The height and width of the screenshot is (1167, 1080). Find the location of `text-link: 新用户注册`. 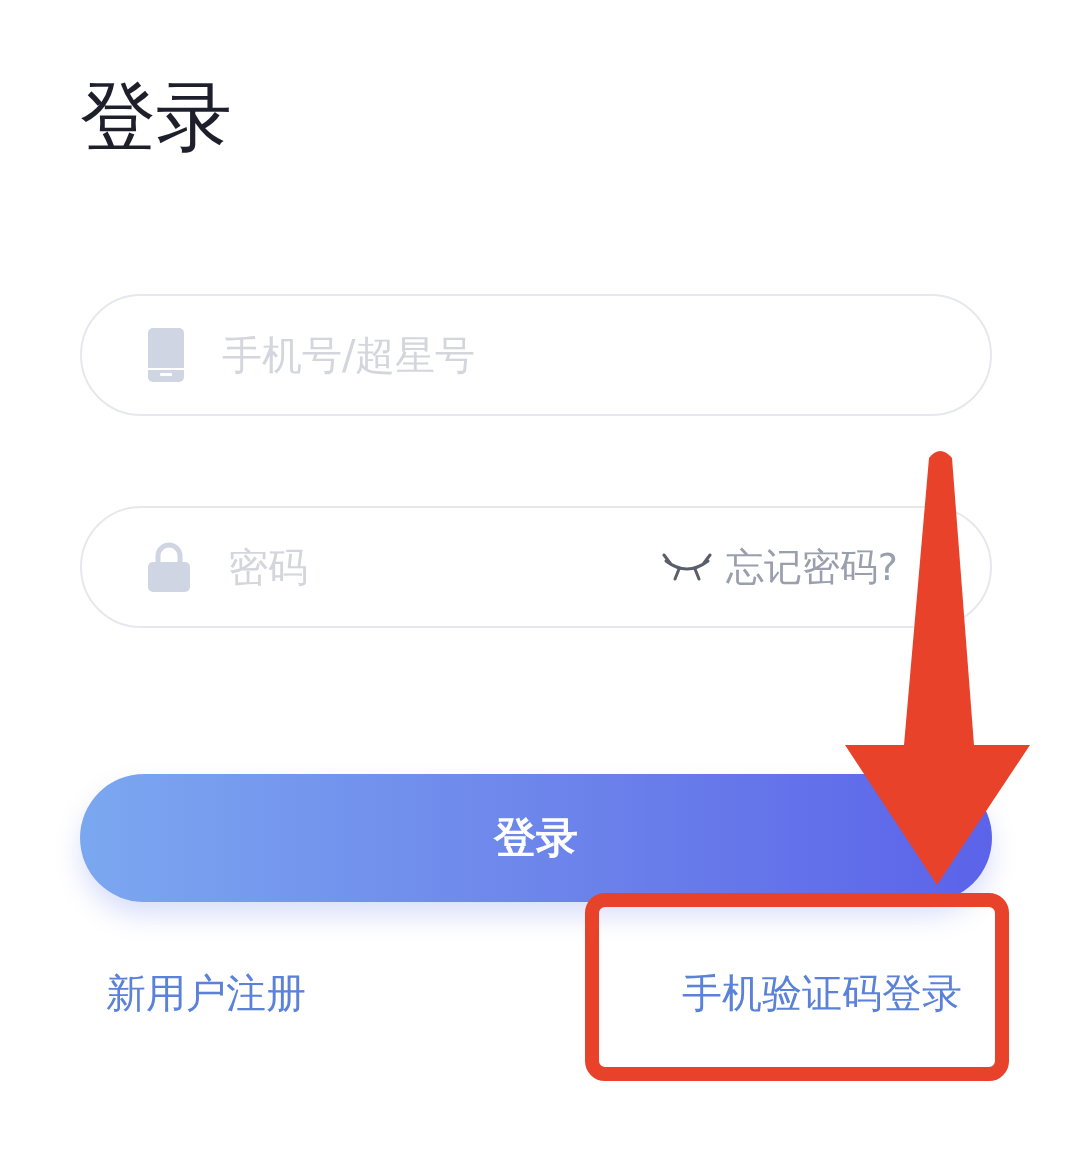

text-link: 新用户注册 is located at coordinates (206, 993).